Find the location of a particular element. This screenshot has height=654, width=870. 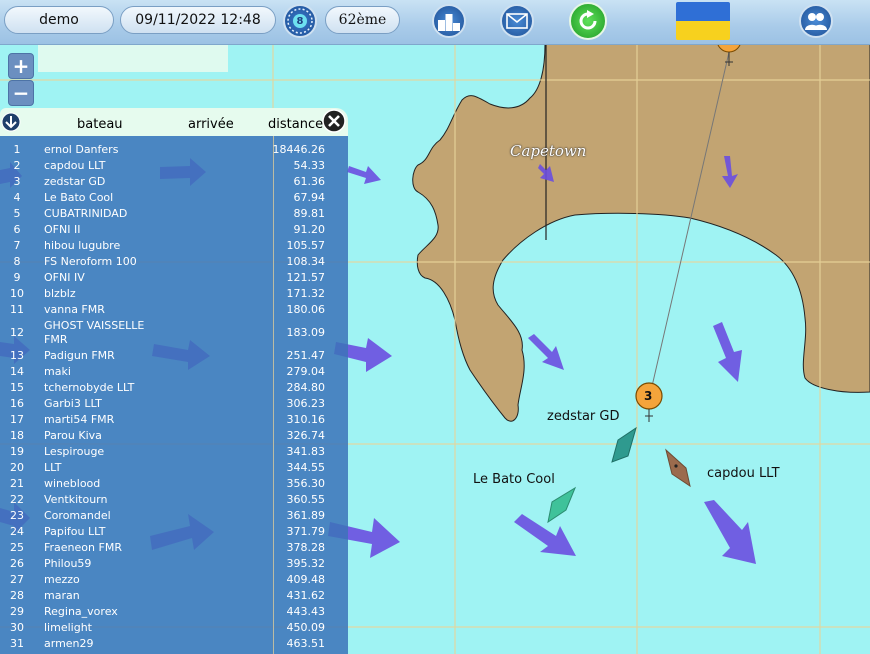

table-row: 30 limelight 450.09 is located at coordinates (165, 629).